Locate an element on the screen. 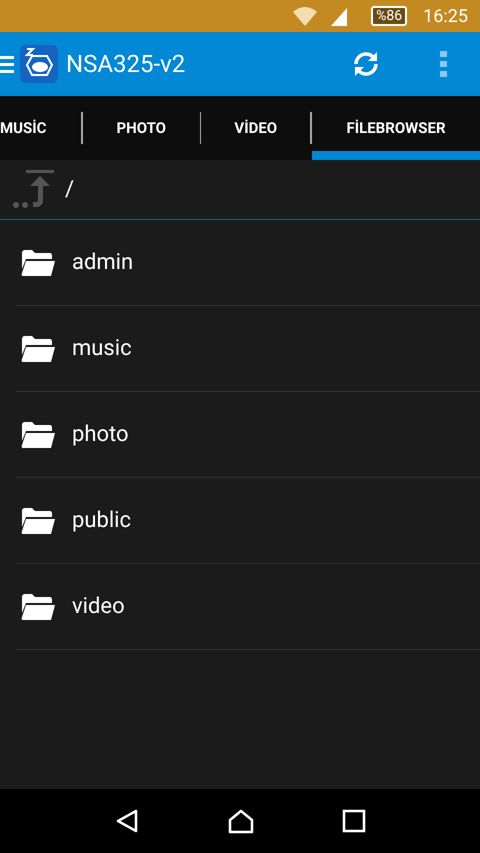 Image resolution: width=480 pixels, height=853 pixels. wifi-icon is located at coordinates (305, 16).